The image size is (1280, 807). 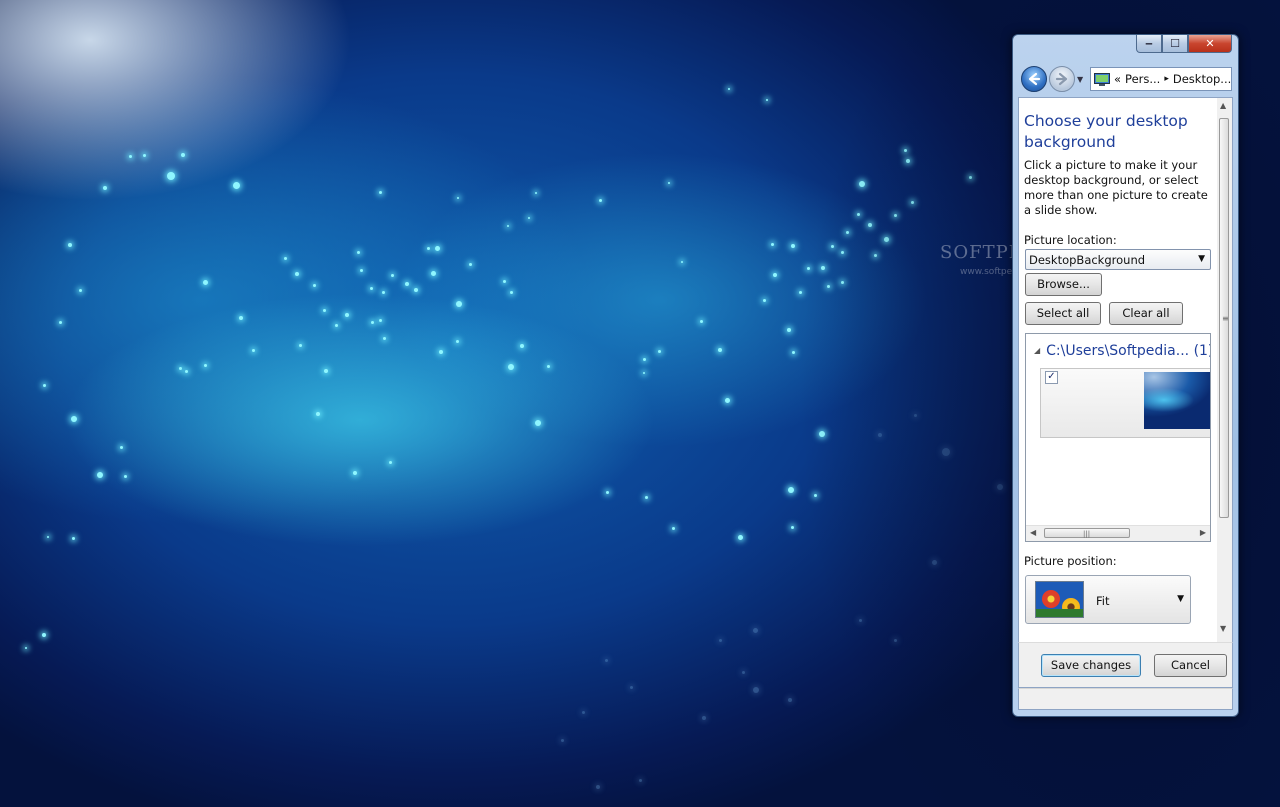 I want to click on horizontal-scroll-thumb: |||, so click(x=1087, y=533).